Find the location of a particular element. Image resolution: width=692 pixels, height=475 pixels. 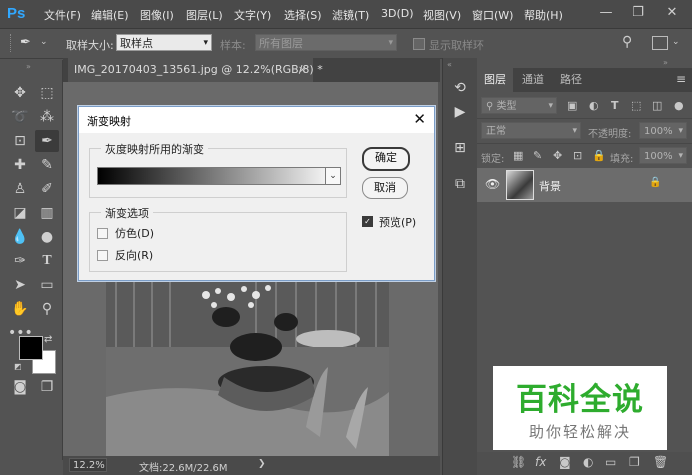

brush-tool-icon: ✎ is located at coordinates (47, 165).